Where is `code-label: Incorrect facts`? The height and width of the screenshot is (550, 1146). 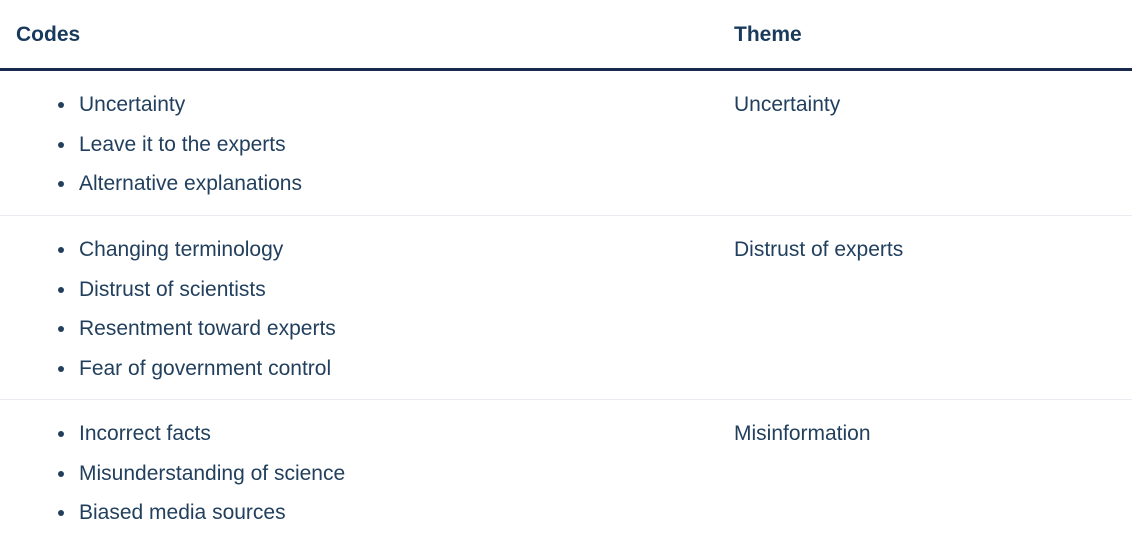
code-label: Incorrect facts is located at coordinates (145, 433).